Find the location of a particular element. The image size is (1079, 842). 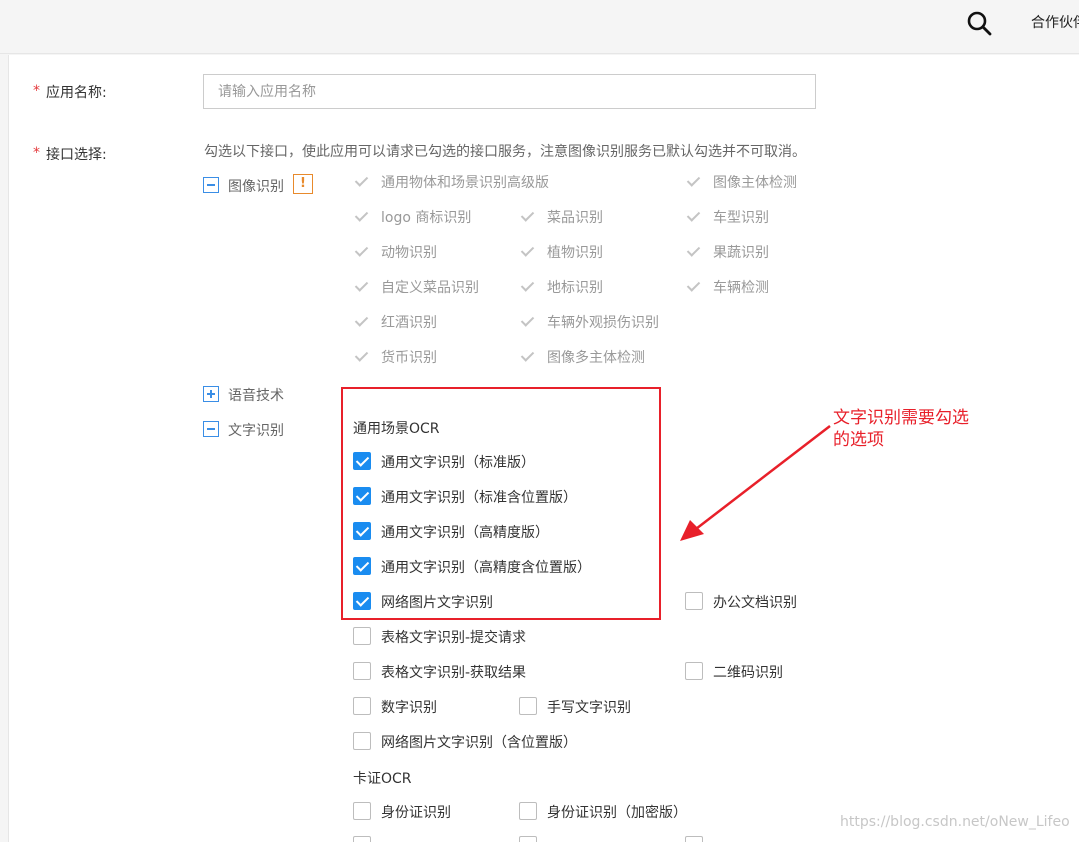

option-label: 身份证识别（加密版） is located at coordinates (617, 812).